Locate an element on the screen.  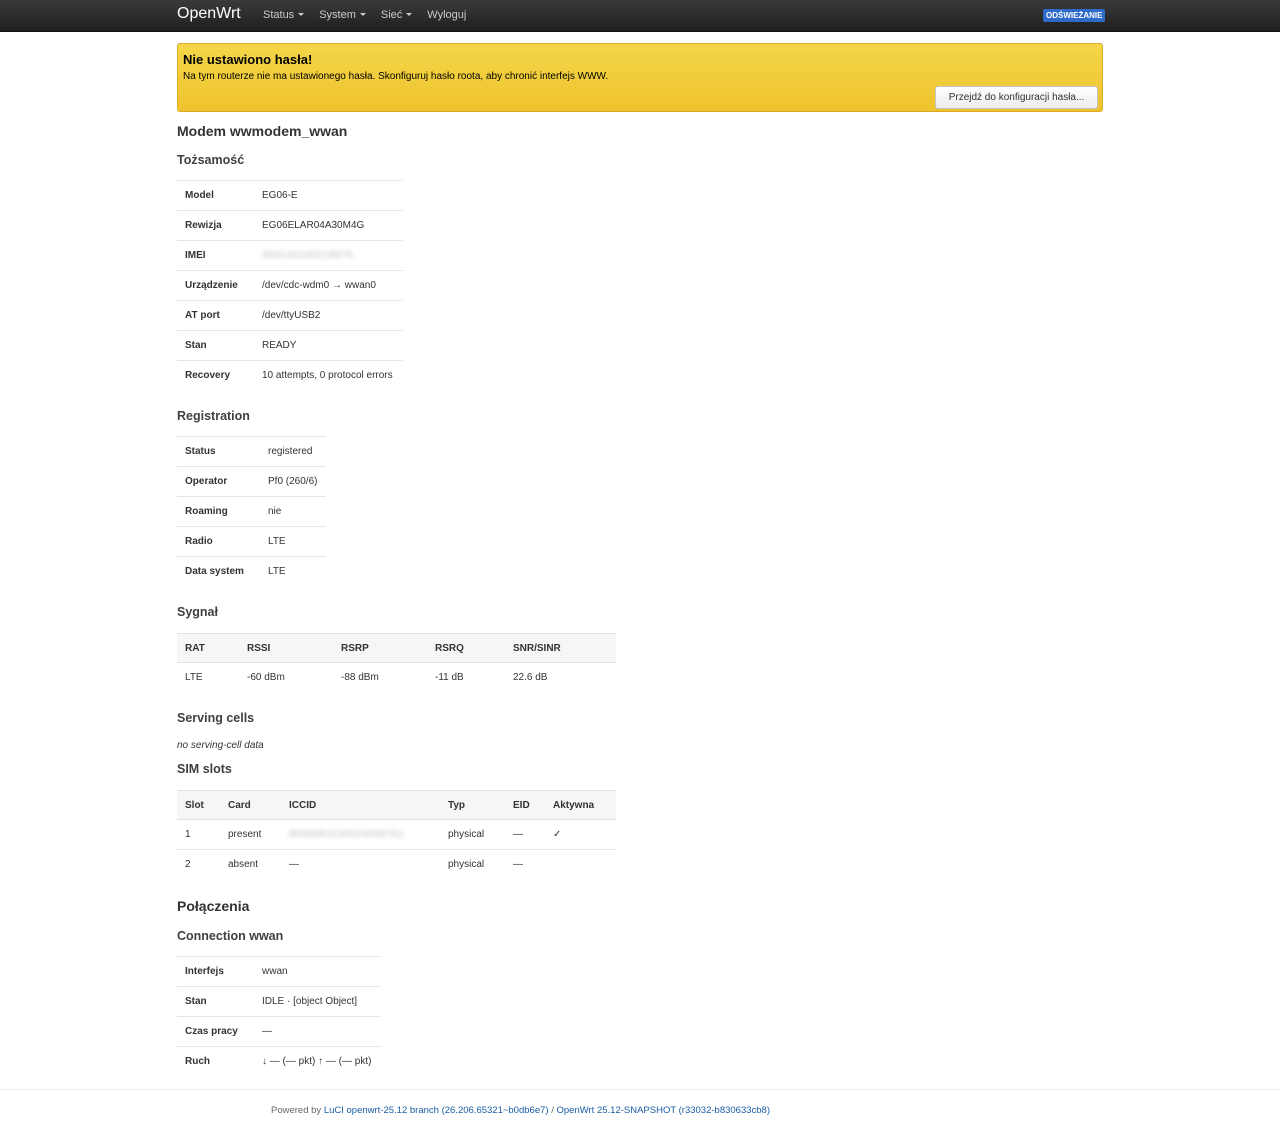
menu-logout-label: Wyloguj is located at coordinates (447, 15).